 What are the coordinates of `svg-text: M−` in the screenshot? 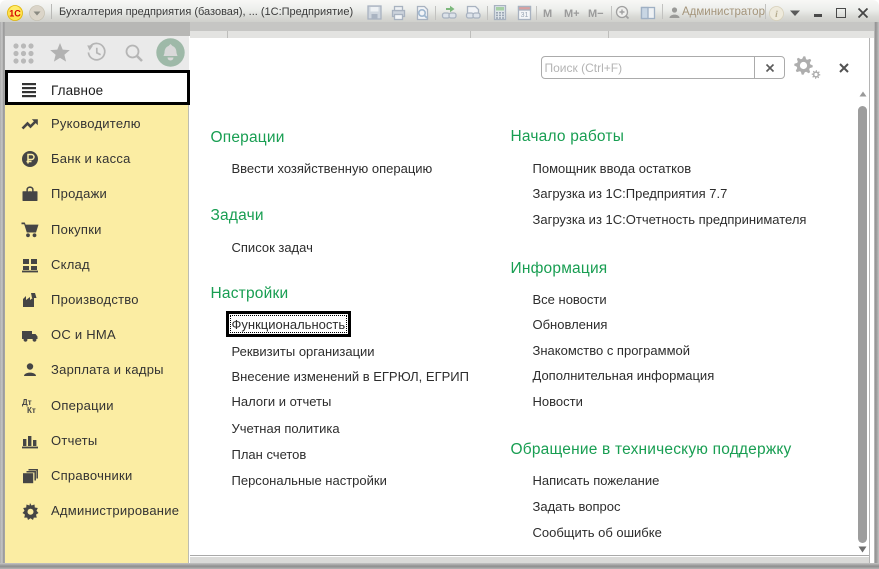 It's located at (596, 14).